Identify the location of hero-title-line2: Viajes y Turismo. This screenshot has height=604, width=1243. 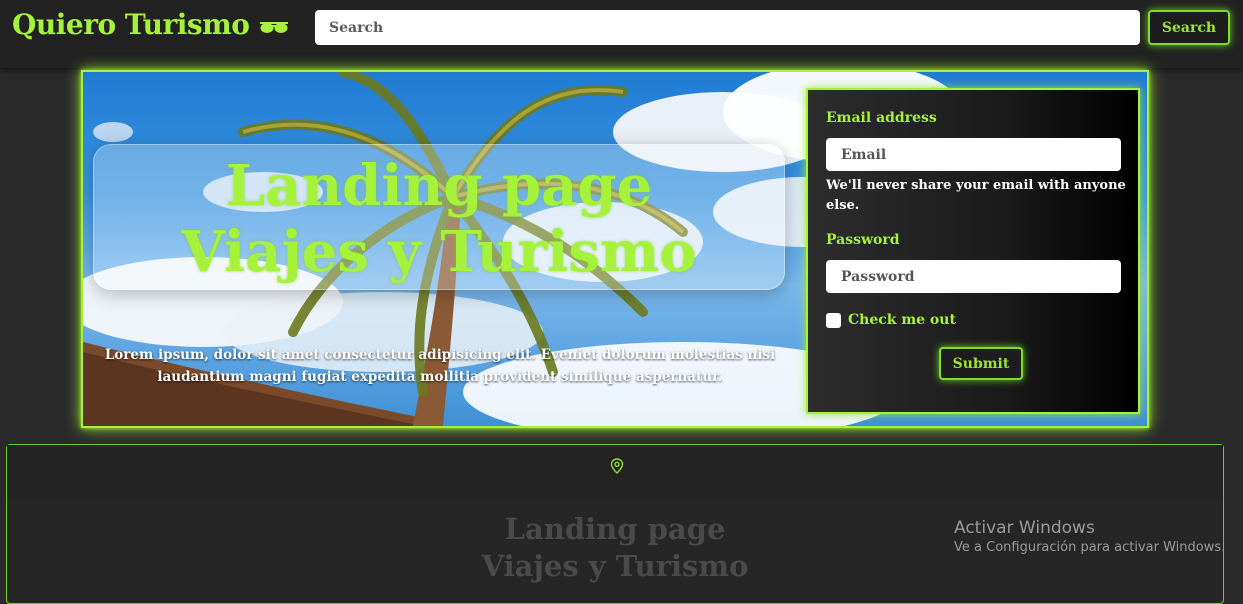
(439, 252).